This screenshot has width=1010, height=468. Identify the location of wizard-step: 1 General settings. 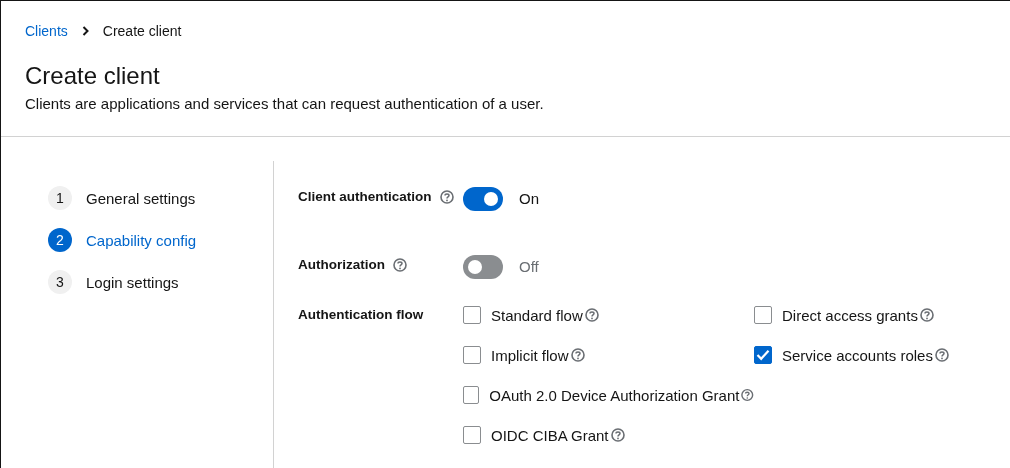
(160, 198).